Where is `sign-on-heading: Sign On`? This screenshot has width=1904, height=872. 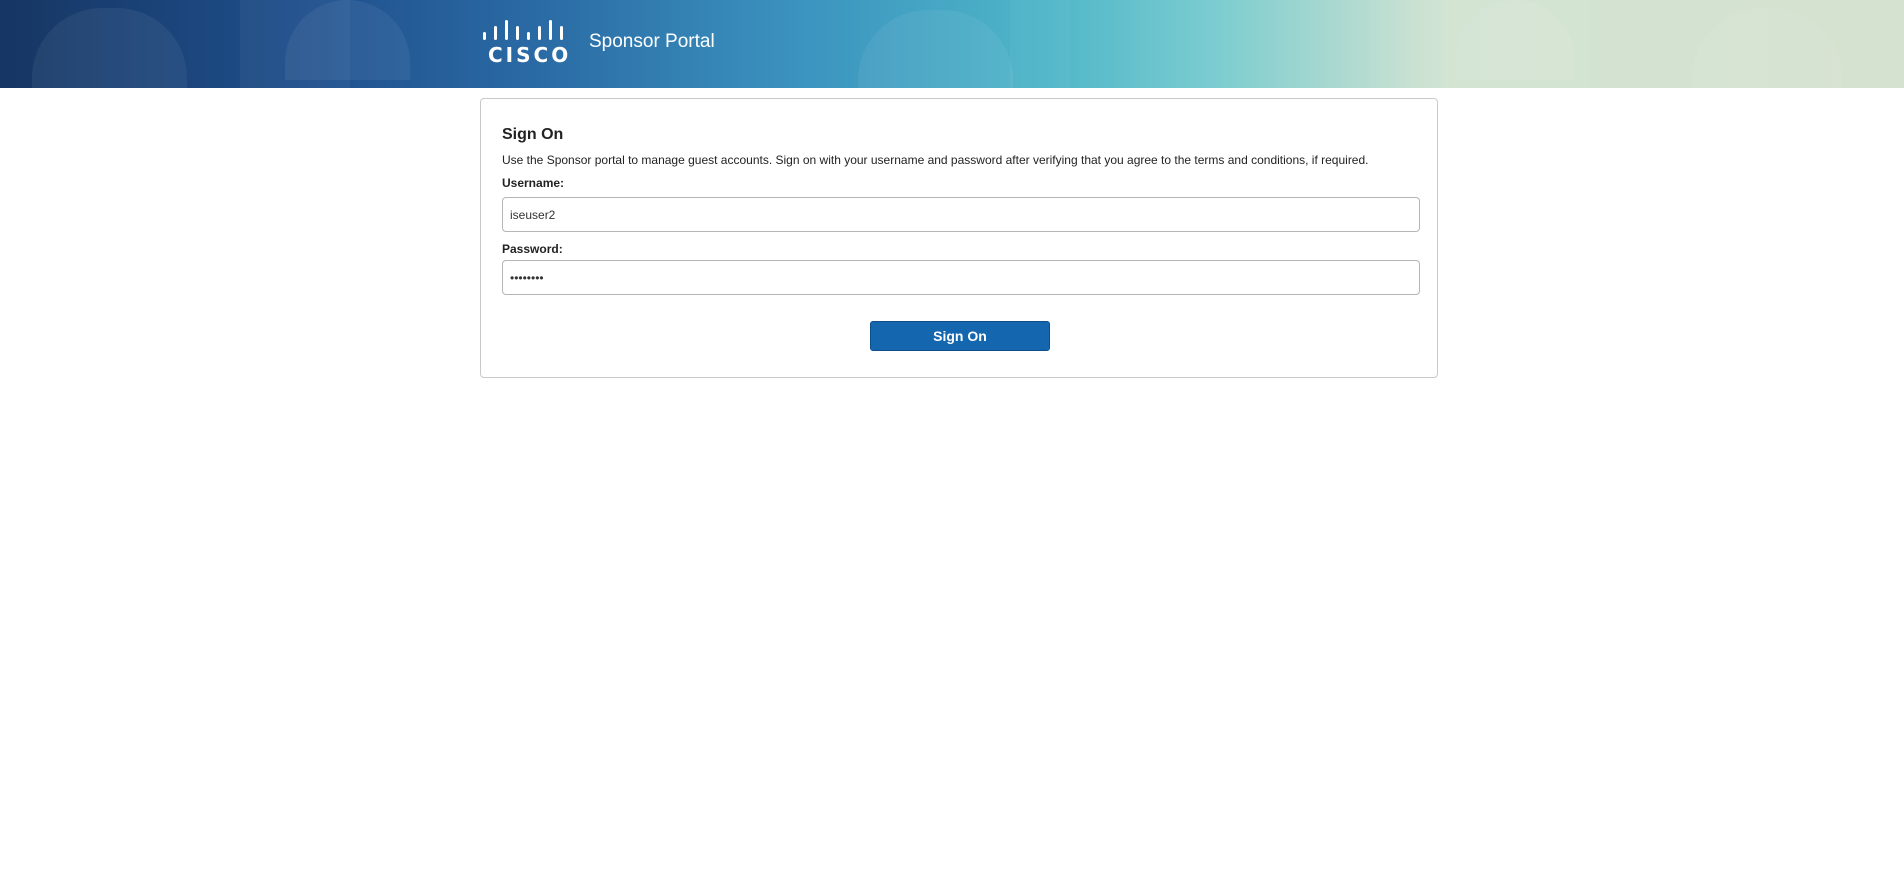 sign-on-heading: Sign On is located at coordinates (533, 134).